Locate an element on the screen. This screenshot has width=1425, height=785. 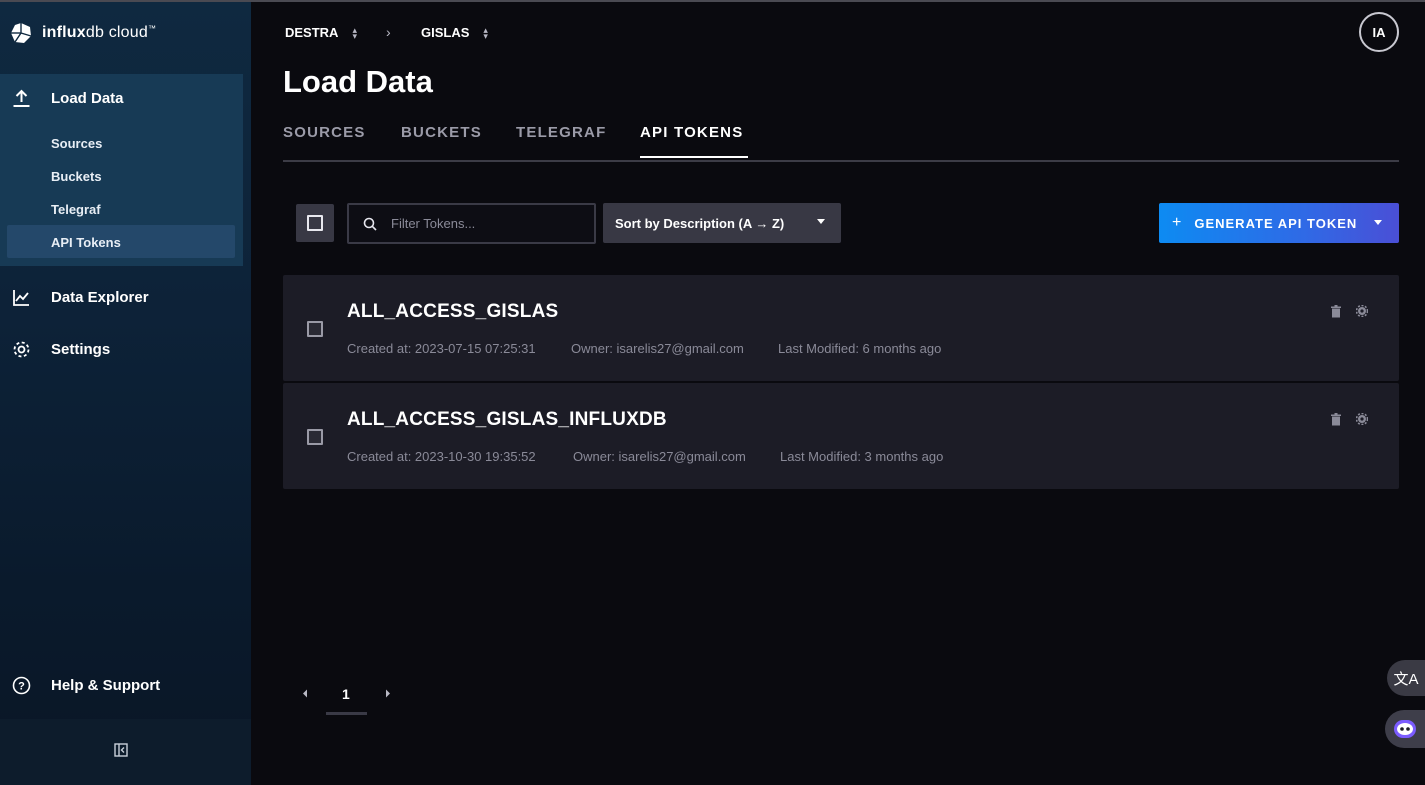
active-item-highlight is located at coordinates (121, 241).